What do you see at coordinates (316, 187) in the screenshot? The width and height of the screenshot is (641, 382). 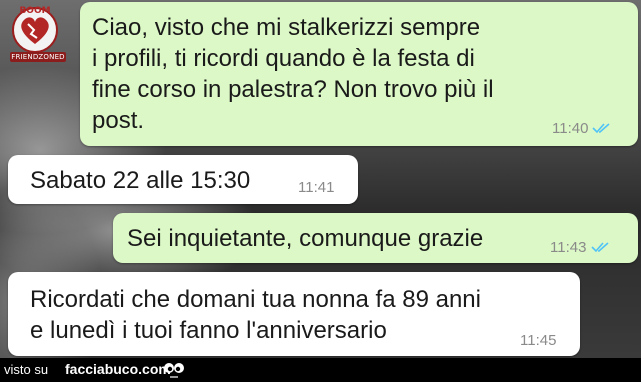 I see `message-time: 11:41` at bounding box center [316, 187].